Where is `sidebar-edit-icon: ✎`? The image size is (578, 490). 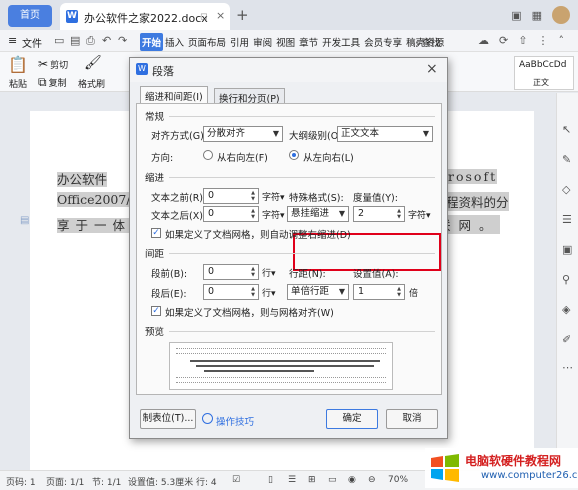
sidebar-edit-icon: ✎ is located at coordinates (566, 159).